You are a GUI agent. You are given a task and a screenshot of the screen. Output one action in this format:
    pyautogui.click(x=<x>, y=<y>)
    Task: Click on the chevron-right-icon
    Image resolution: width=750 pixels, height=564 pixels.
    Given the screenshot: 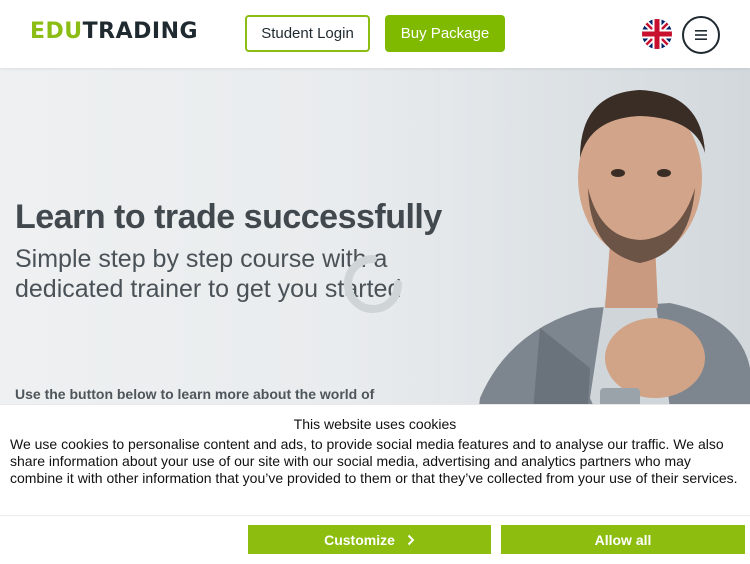 What is the action you would take?
    pyautogui.click(x=411, y=539)
    